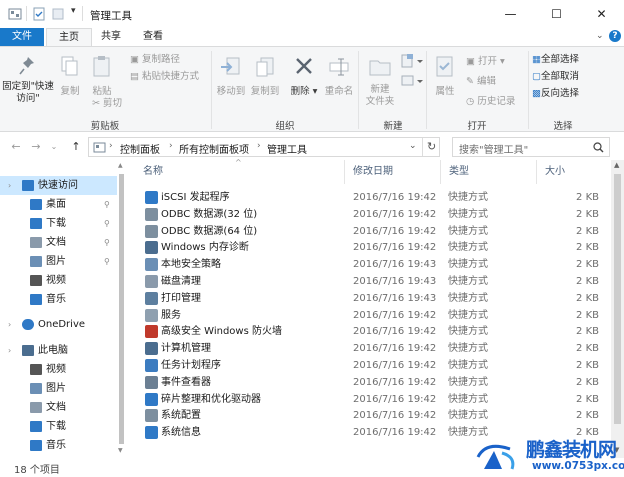  I want to click on file-row: 磁盘清理 2016/7/16 19:43 快捷方式 2 KB, so click(370, 281).